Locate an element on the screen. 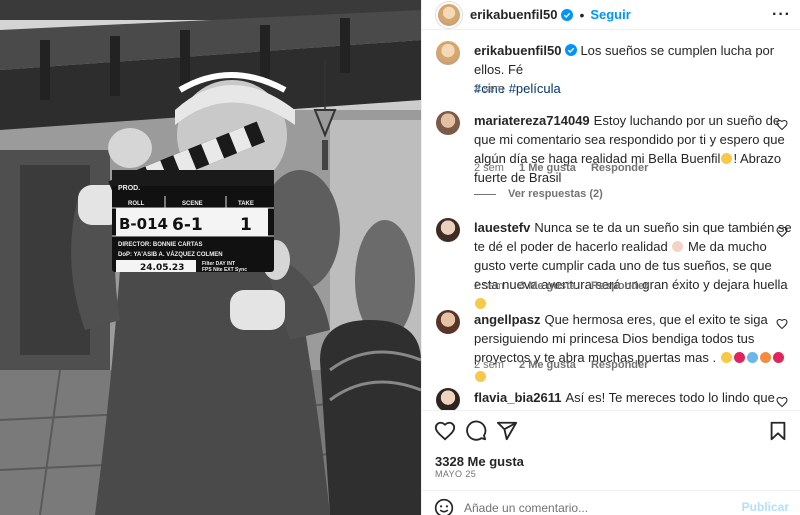 This screenshot has height=515, width=800. post-actions: 3328 Me gusta MAYO 25 Publicar is located at coordinates (611, 462).